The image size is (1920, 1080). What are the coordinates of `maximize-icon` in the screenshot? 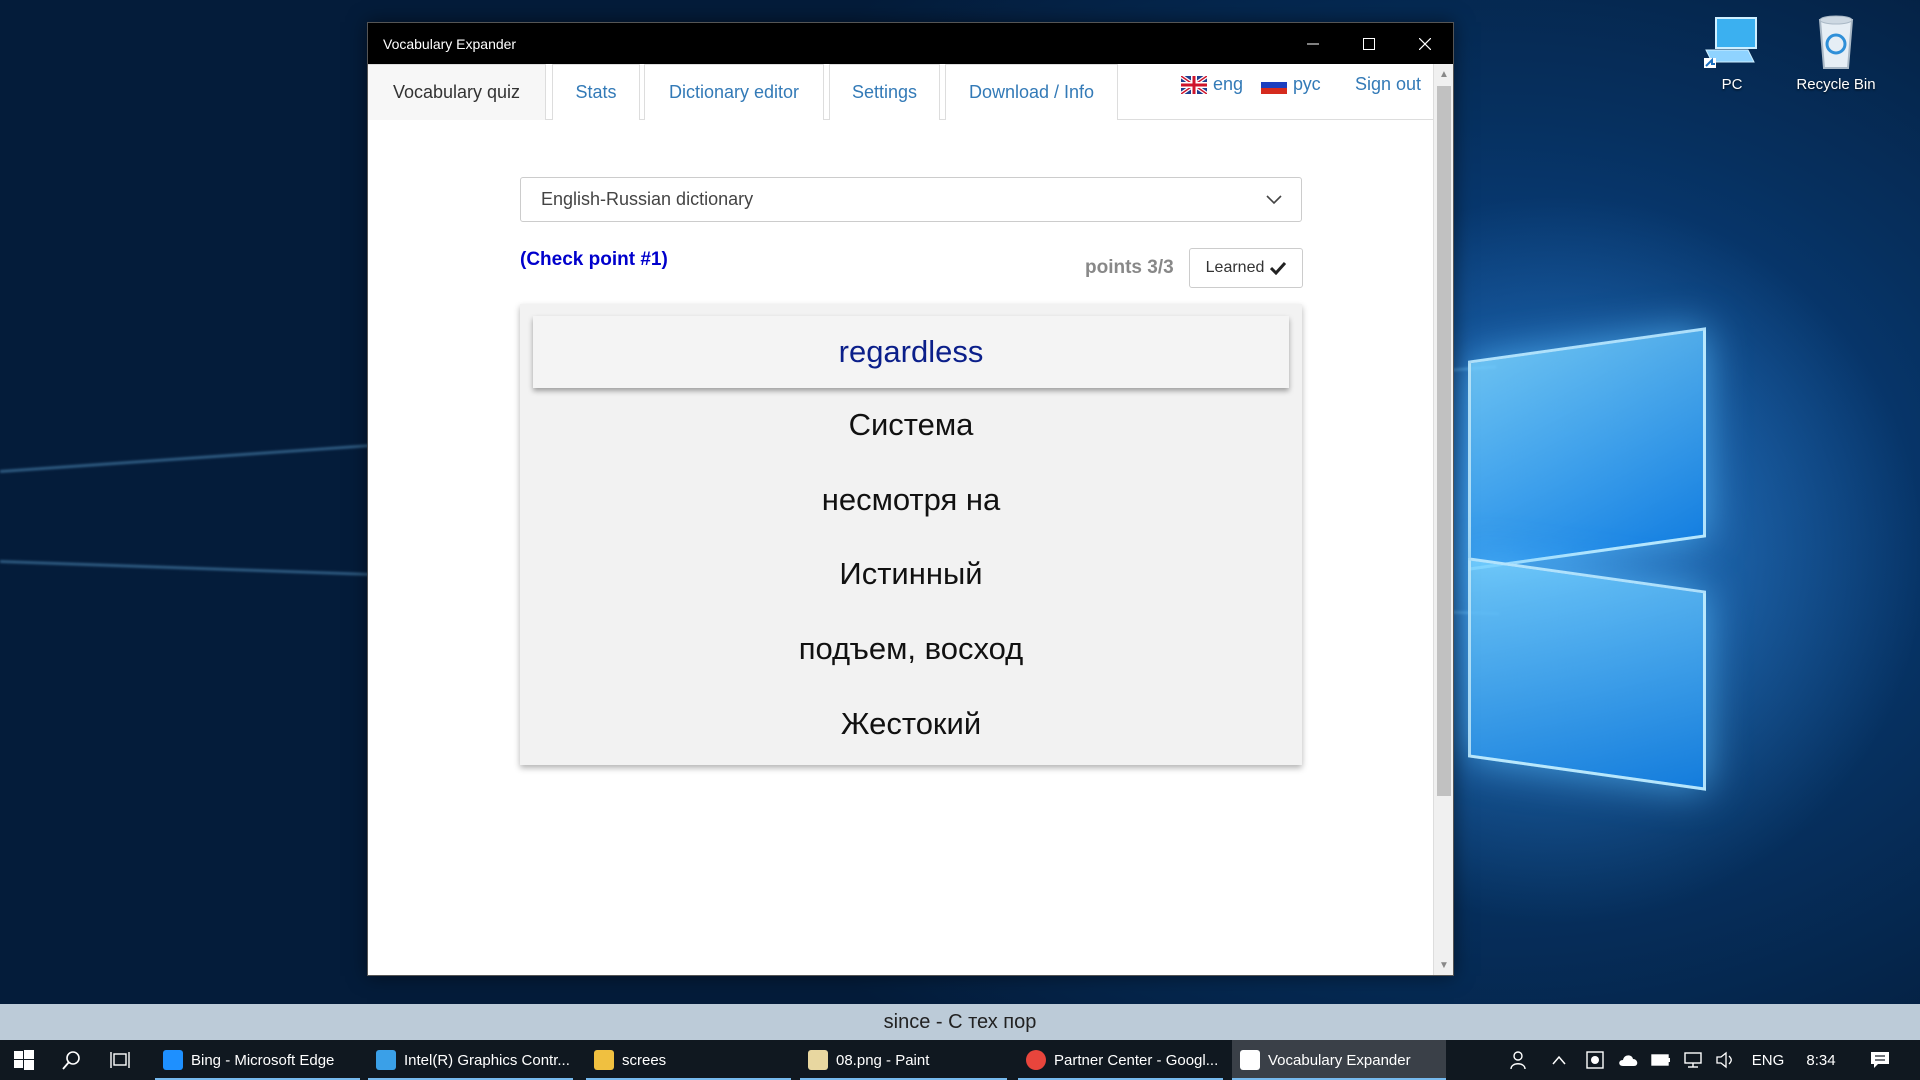 It's located at (1369, 43).